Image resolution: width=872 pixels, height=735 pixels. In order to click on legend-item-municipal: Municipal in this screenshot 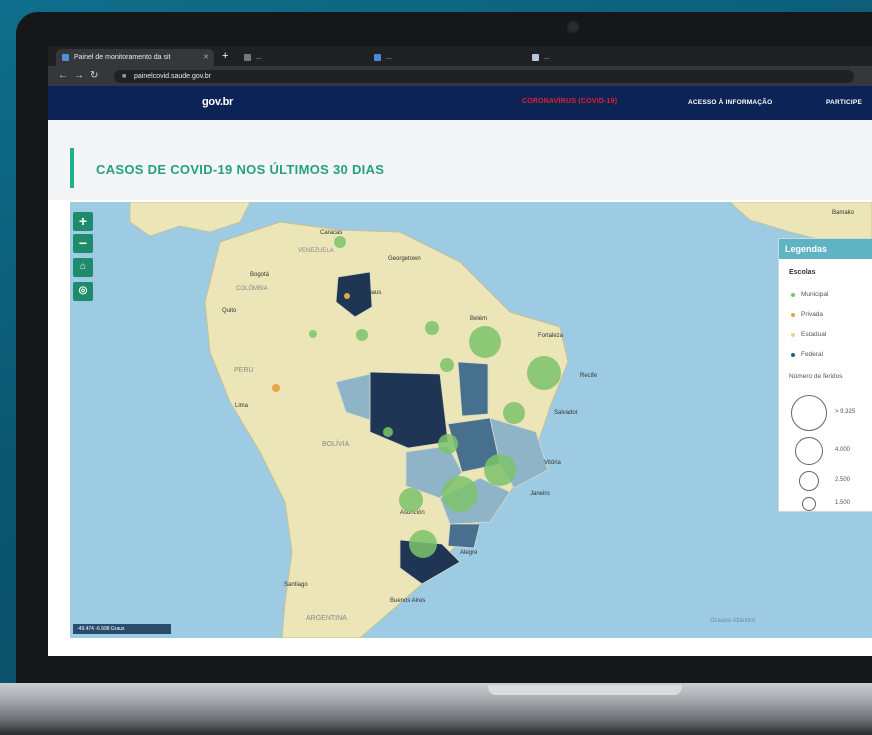, I will do `click(810, 294)`.